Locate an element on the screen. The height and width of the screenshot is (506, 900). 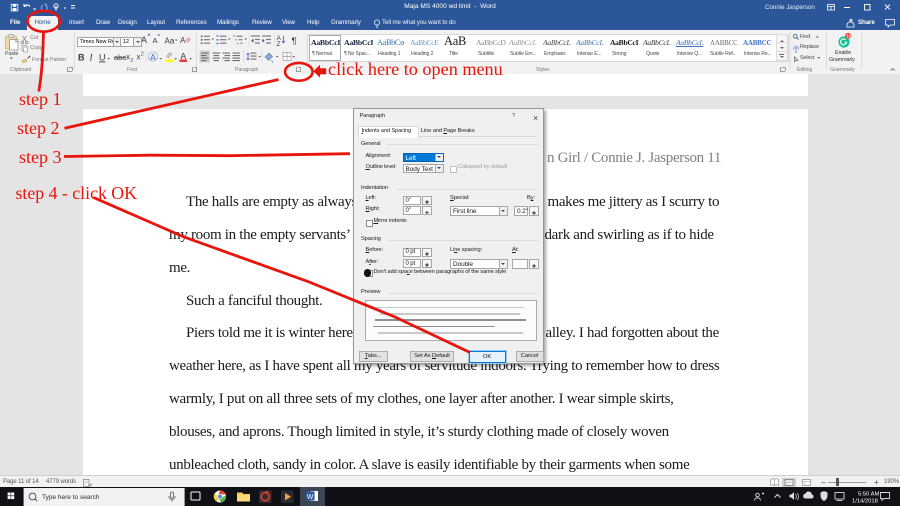
svg-text: Type here to search is located at coordinates (71, 497).